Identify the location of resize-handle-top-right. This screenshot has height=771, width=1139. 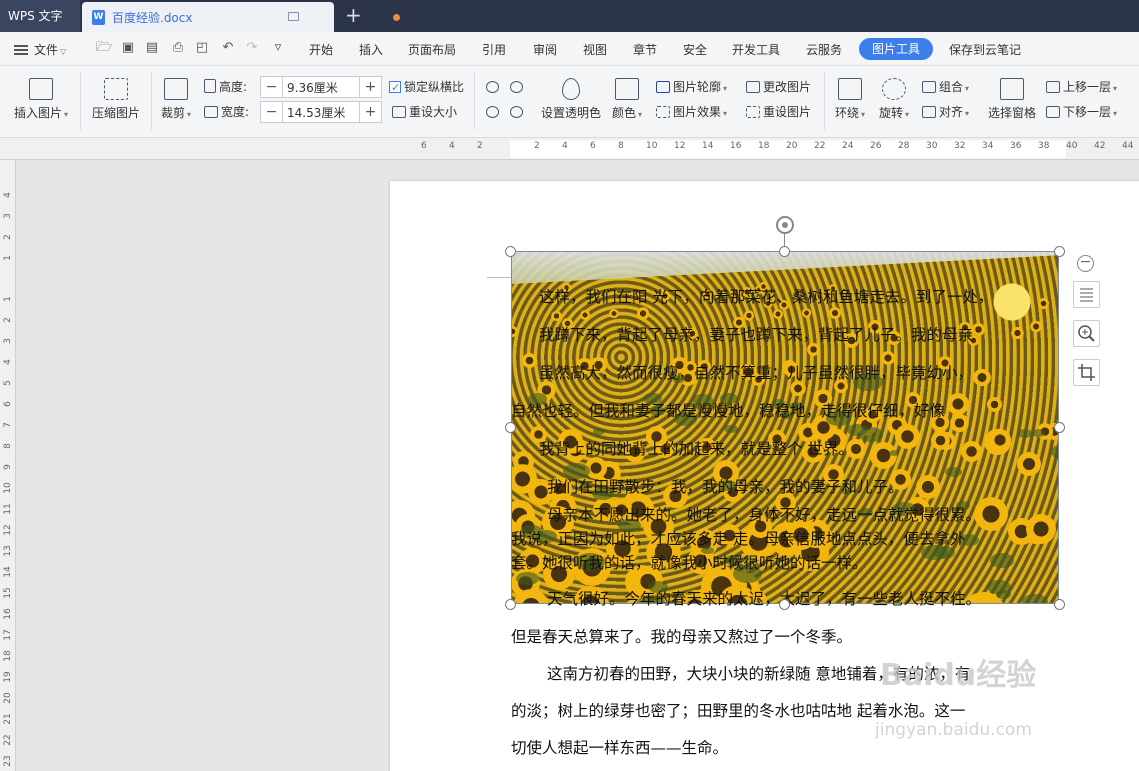
(1059, 251).